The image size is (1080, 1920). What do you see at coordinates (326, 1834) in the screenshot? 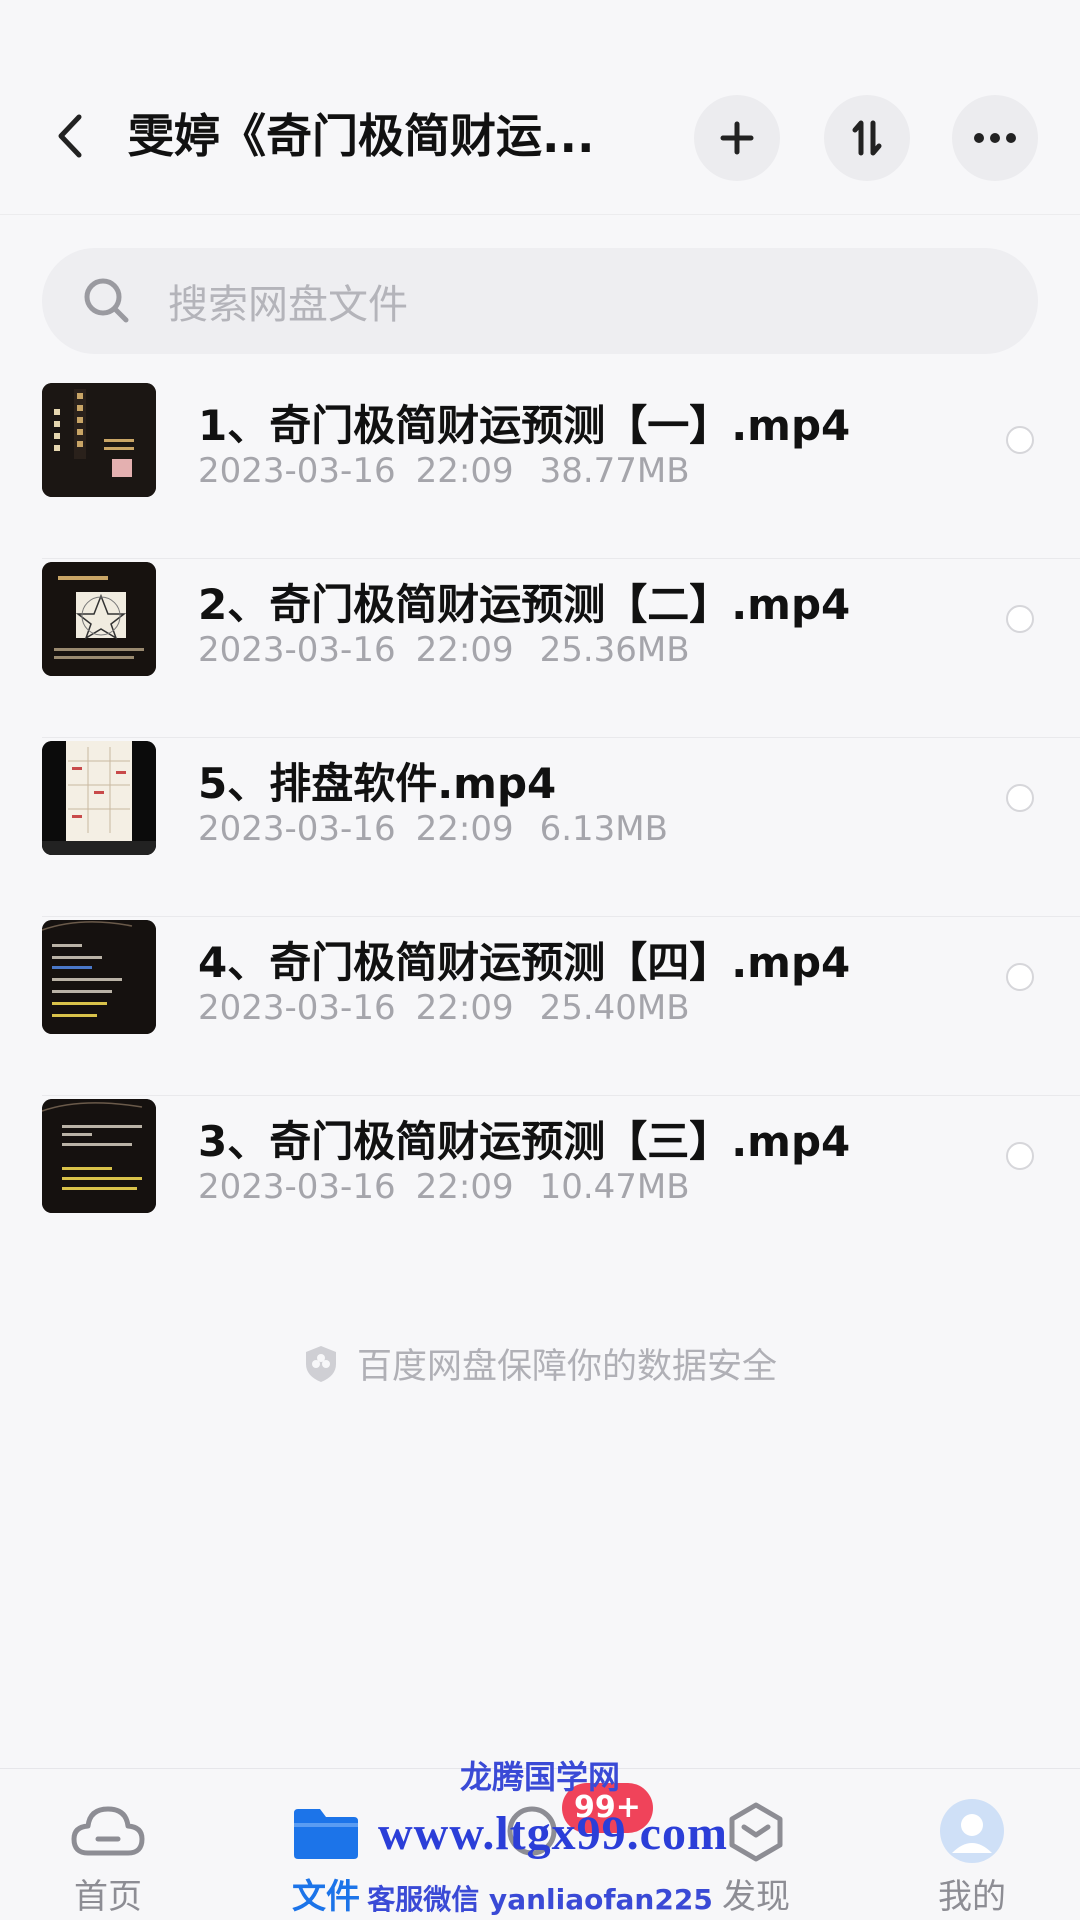
I see `folder-icon` at bounding box center [326, 1834].